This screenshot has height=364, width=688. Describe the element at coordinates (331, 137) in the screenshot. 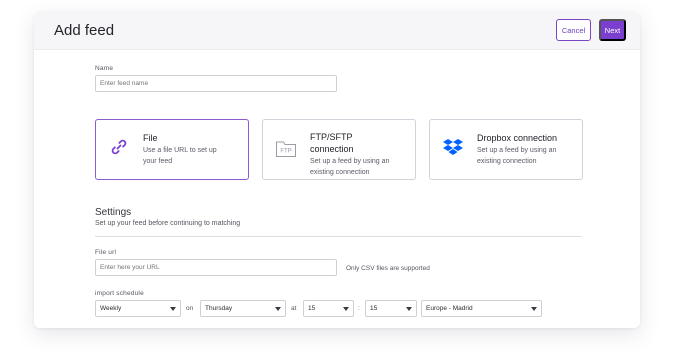

I see `option-title: FTP/SFTP` at that location.